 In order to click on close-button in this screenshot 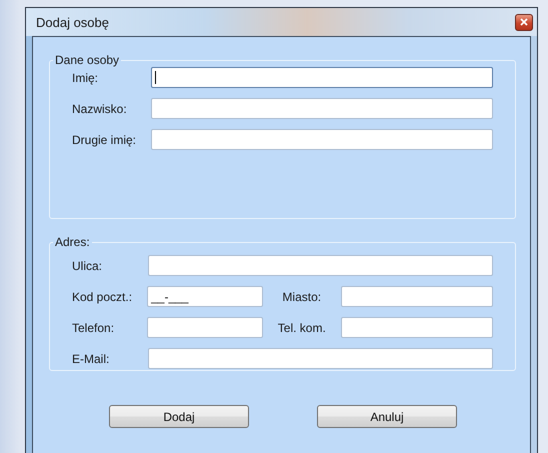, I will do `click(524, 22)`.